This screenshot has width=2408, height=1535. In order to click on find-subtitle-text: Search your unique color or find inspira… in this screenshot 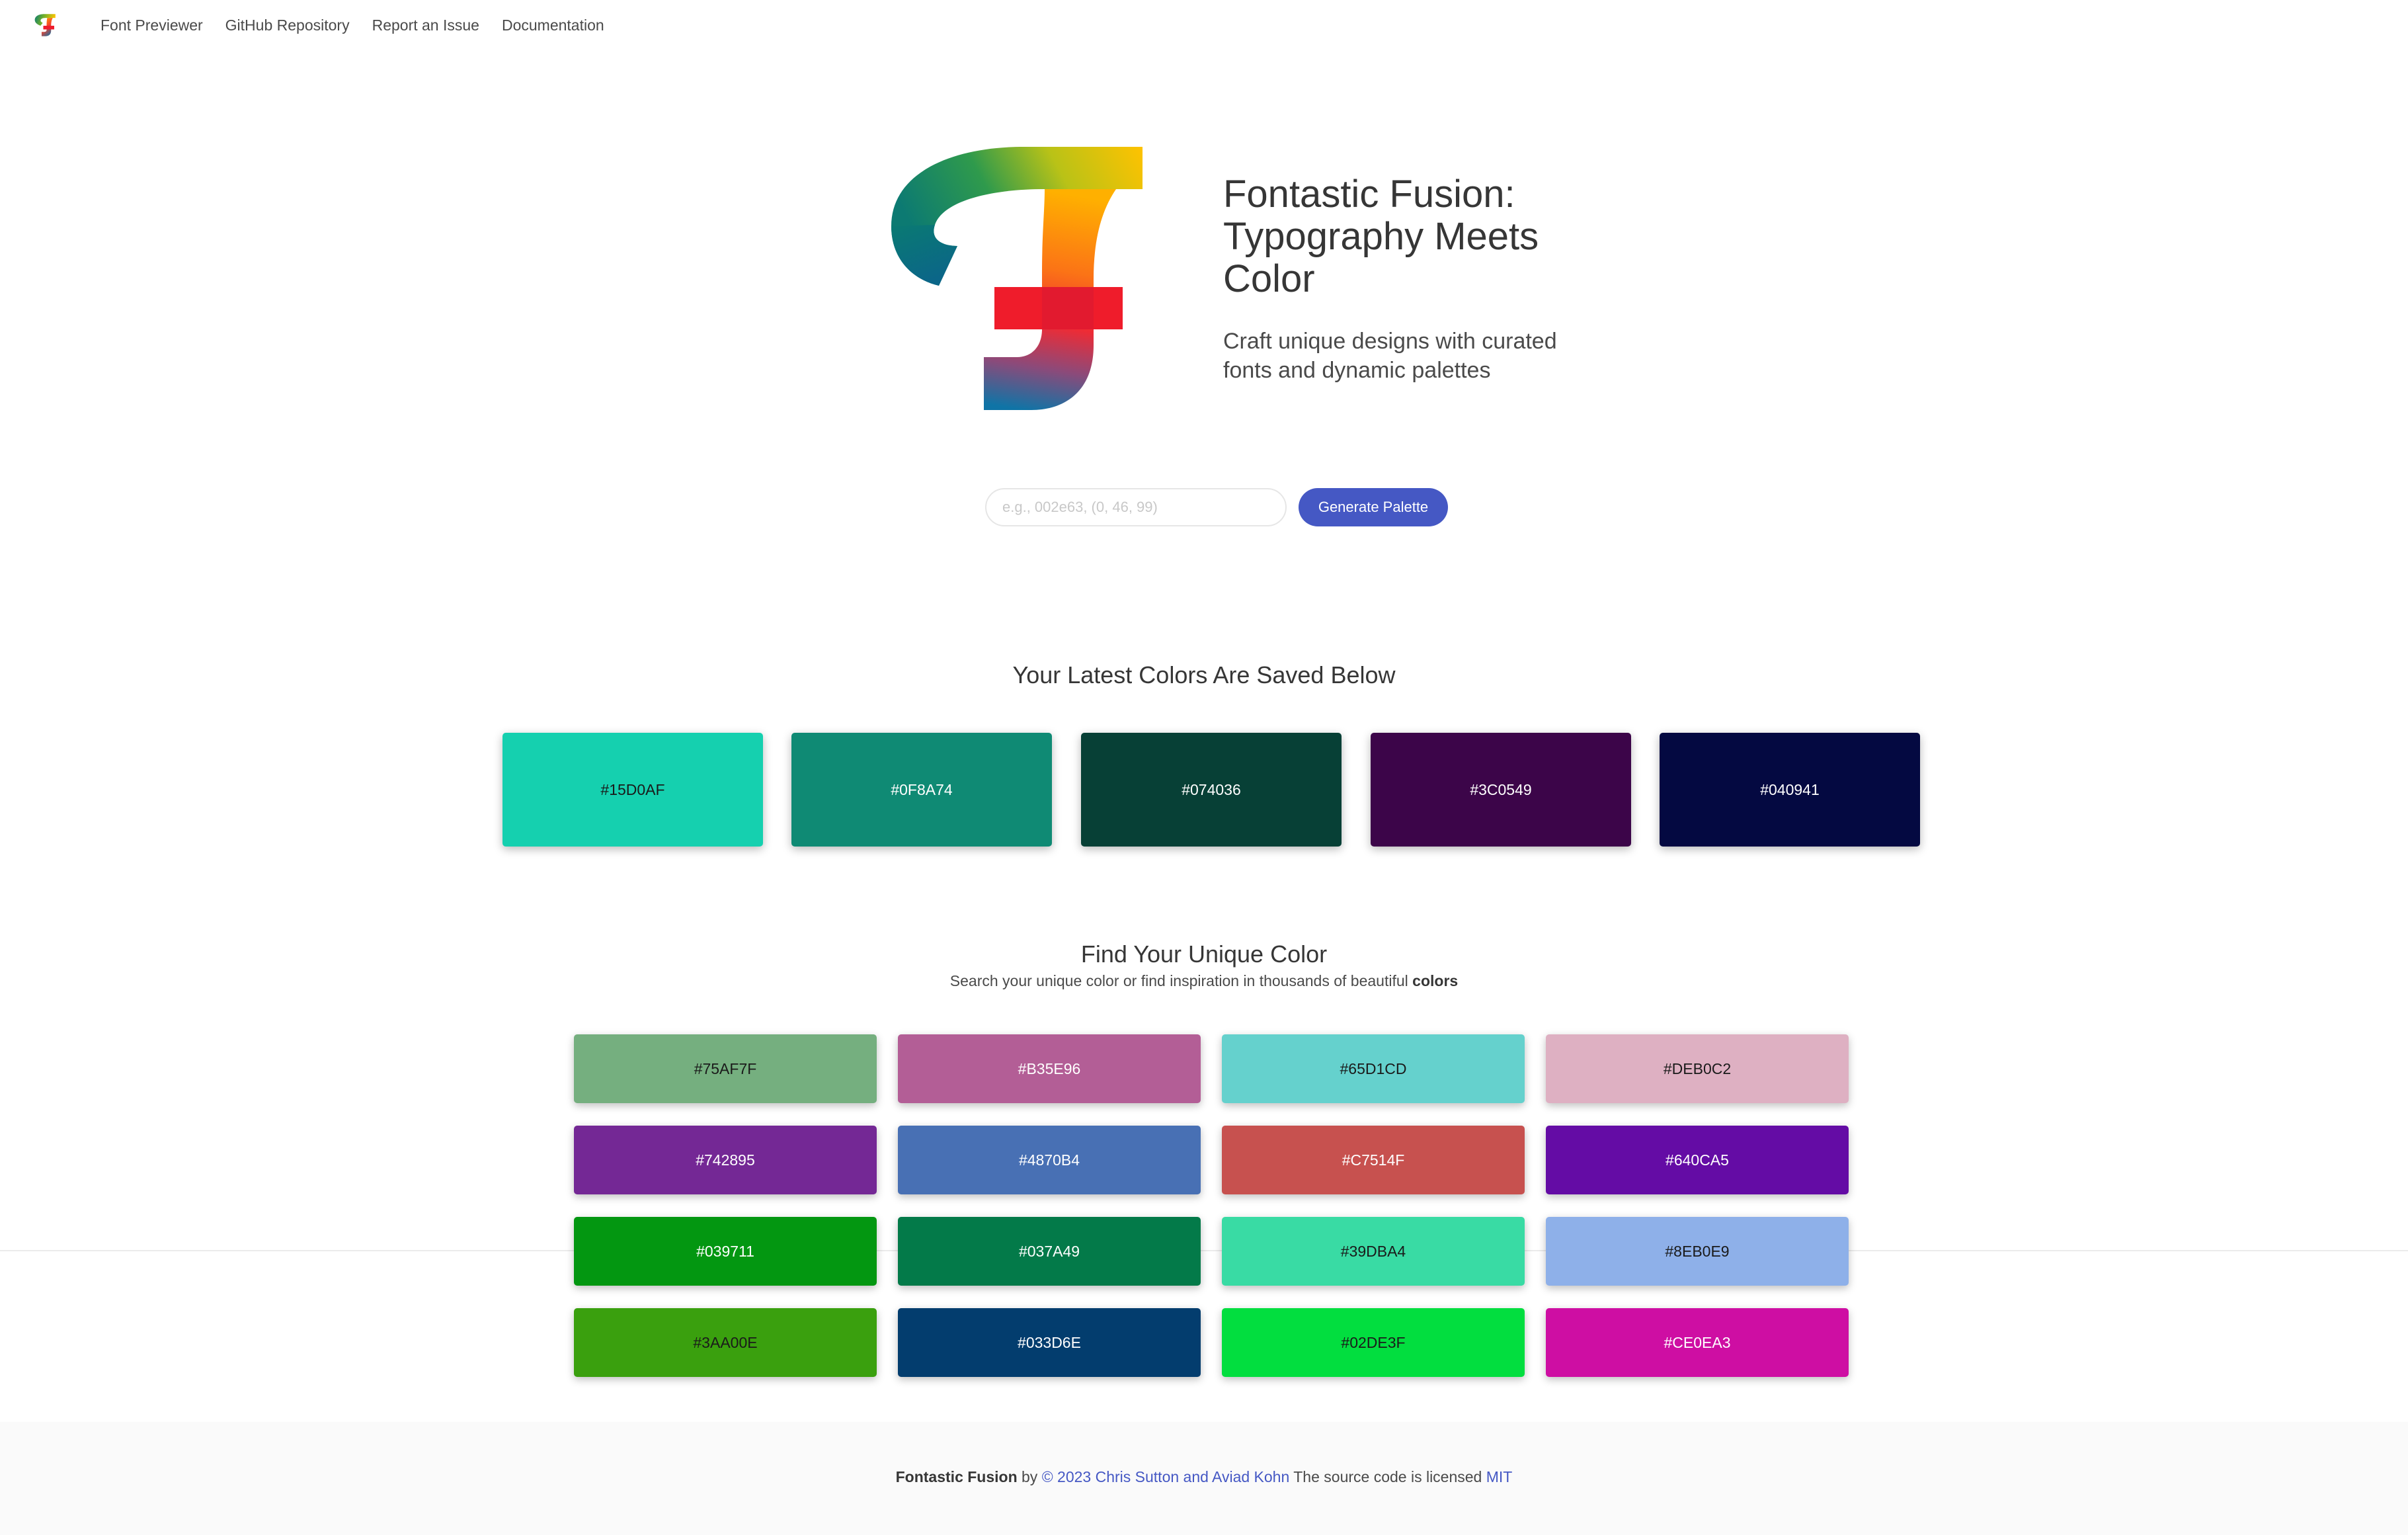, I will do `click(1178, 981)`.